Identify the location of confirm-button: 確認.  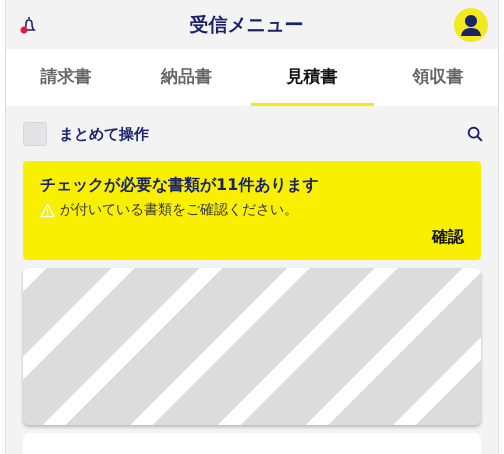
(448, 237).